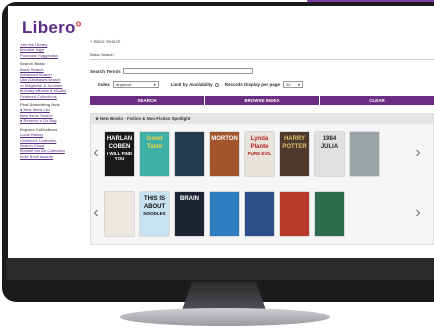 The height and width of the screenshot is (334, 434). I want to click on book-carousel-2: ‹ › THIS IS ABOUT NOODLES BRAIN, so click(262, 214).